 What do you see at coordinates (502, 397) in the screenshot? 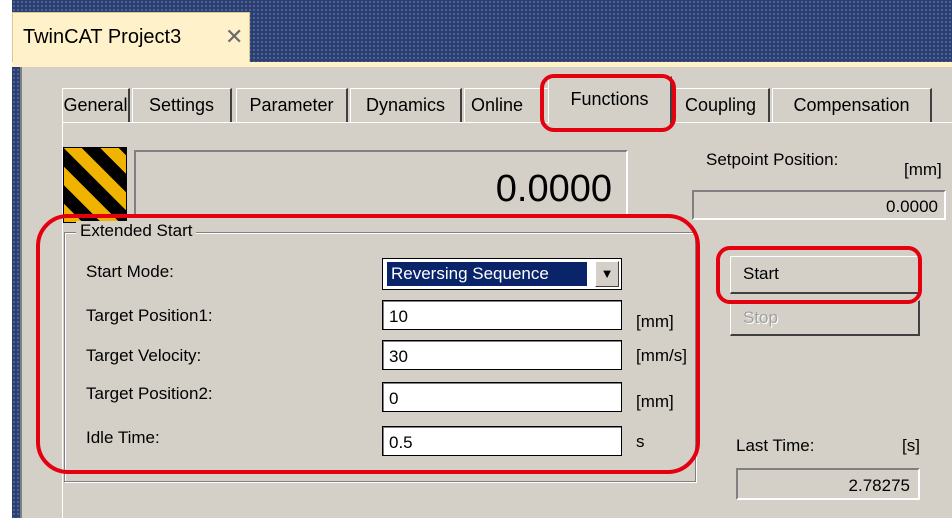
I see `target-position2-field: 0` at bounding box center [502, 397].